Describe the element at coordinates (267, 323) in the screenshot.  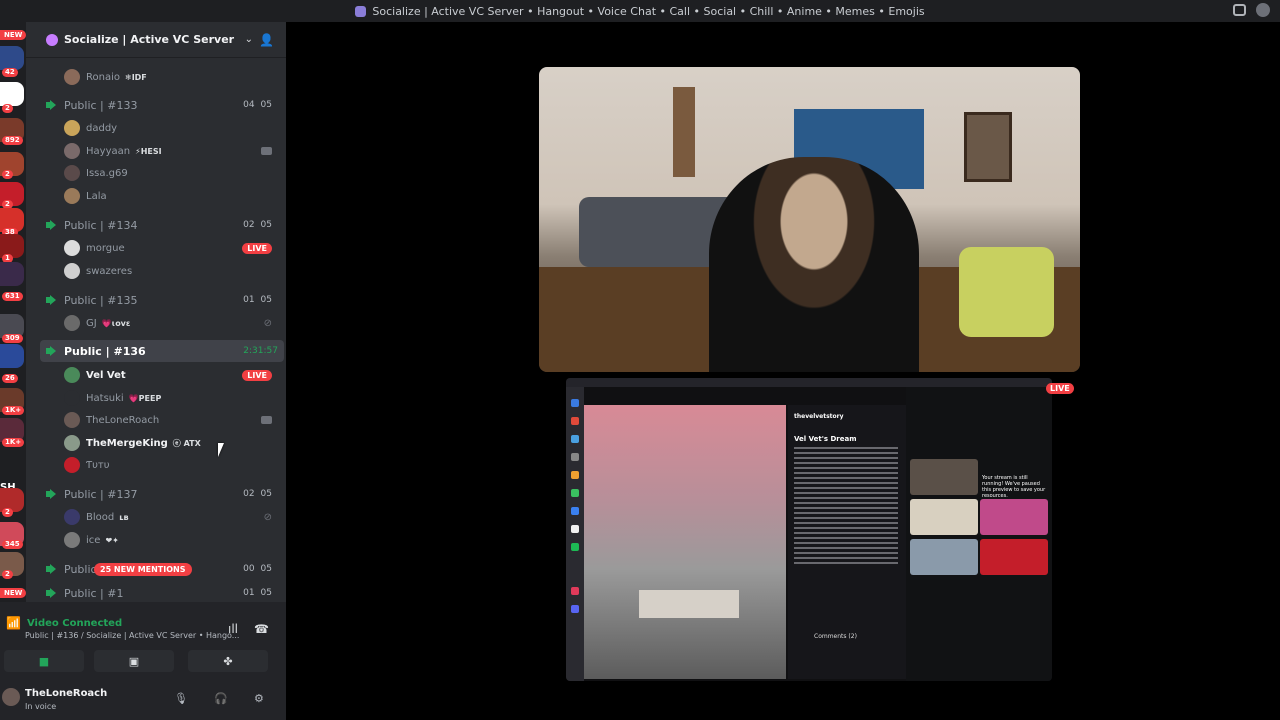
I see `muted-icon: ⊘` at that location.